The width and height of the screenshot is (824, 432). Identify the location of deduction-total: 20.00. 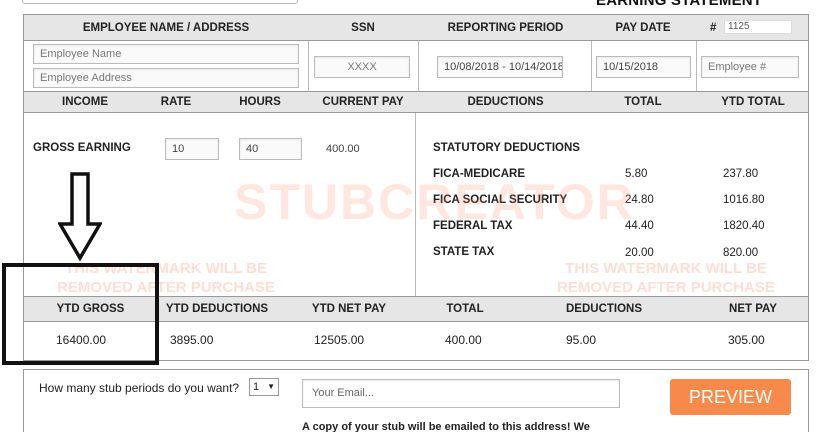
(639, 253).